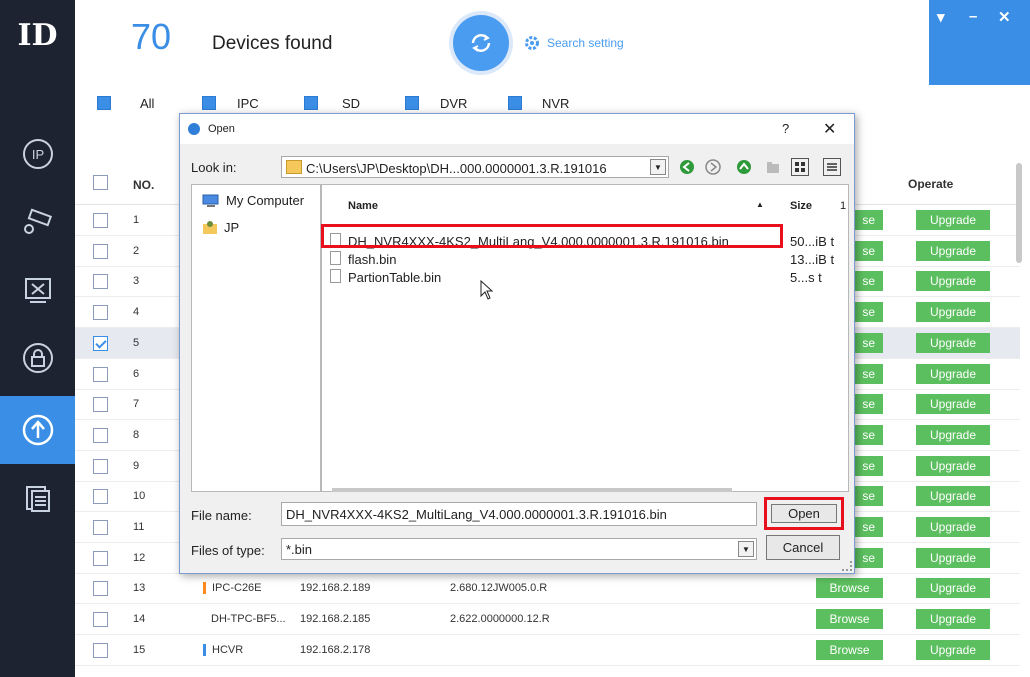  I want to click on minimize-button: –, so click(973, 16).